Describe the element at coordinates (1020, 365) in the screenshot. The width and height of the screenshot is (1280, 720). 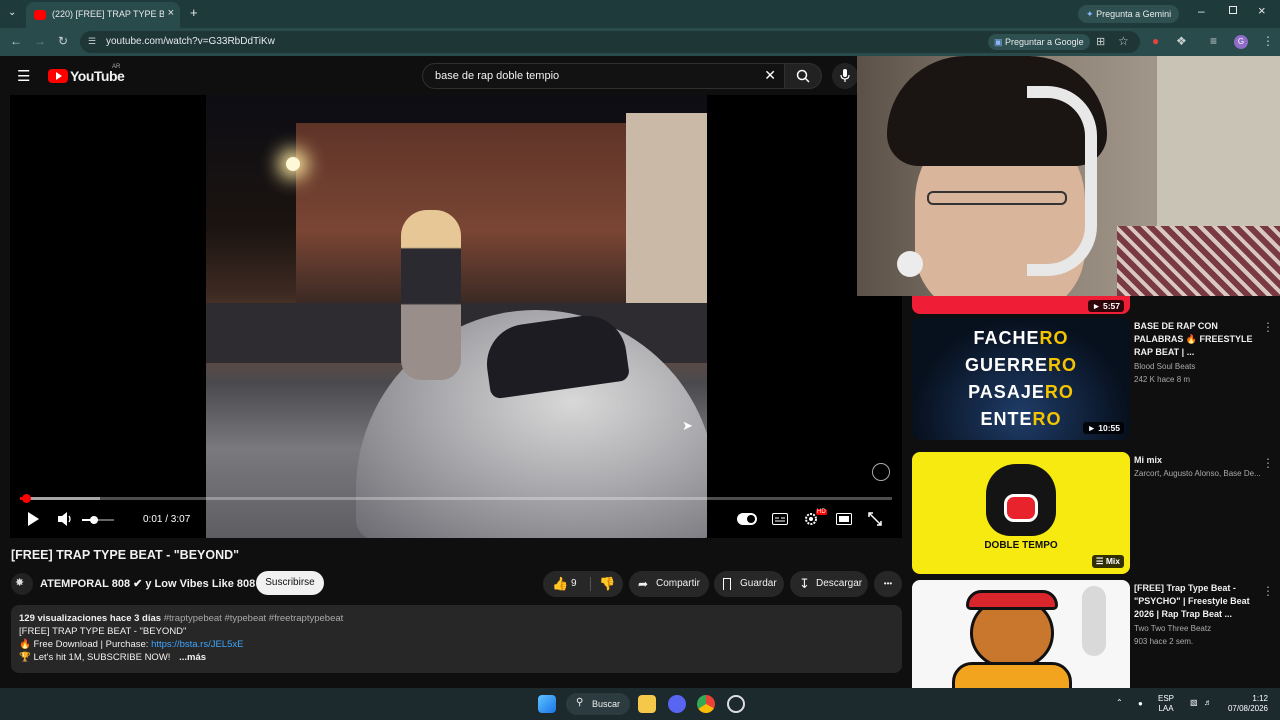
I see `thumb-word: GUERRERO` at that location.